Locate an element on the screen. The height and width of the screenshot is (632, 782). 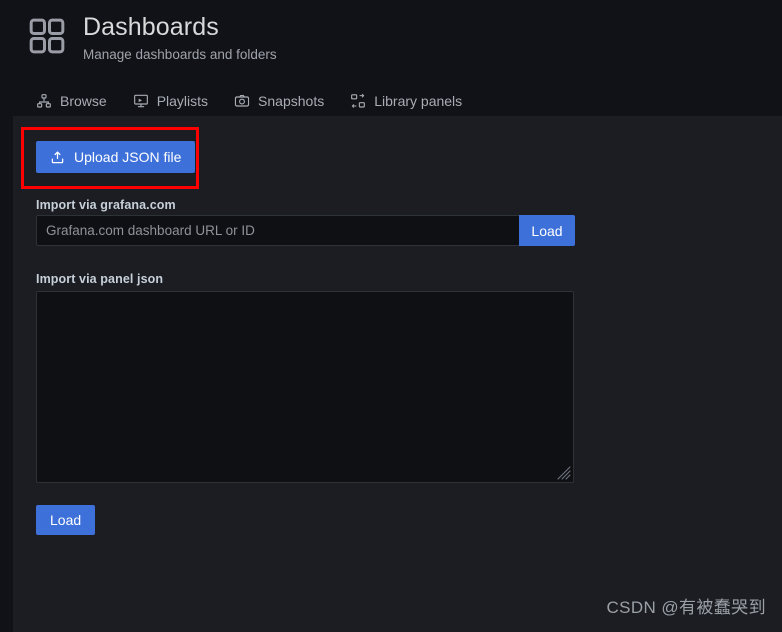
tab-playlists: Playlists is located at coordinates (170, 101).